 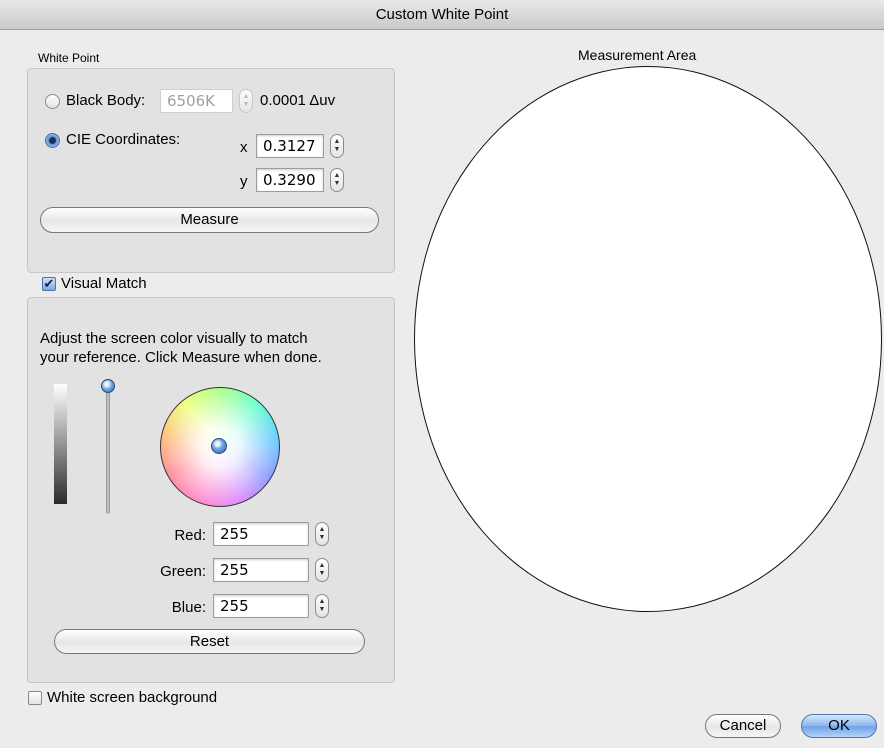 I want to click on cie-y-stepper: ▲ ▼, so click(x=337, y=180).